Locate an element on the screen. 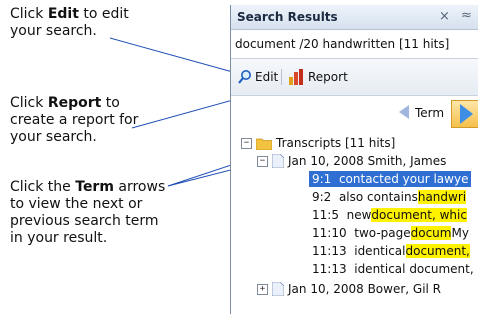 The height and width of the screenshot is (314, 478). edit-callout-bold: Edit is located at coordinates (63, 14).